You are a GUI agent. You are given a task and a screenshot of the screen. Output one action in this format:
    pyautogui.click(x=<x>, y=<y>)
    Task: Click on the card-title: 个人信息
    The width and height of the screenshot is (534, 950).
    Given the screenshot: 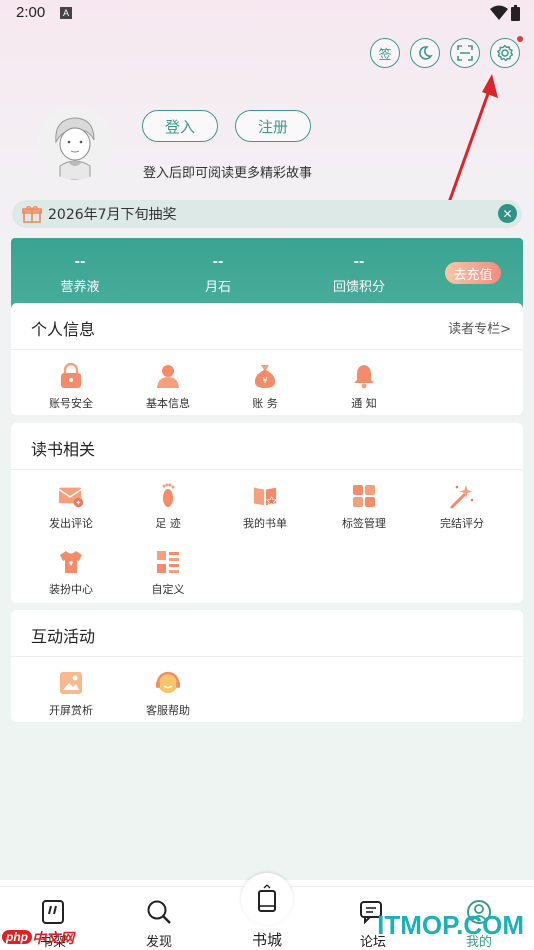 What is the action you would take?
    pyautogui.click(x=63, y=329)
    